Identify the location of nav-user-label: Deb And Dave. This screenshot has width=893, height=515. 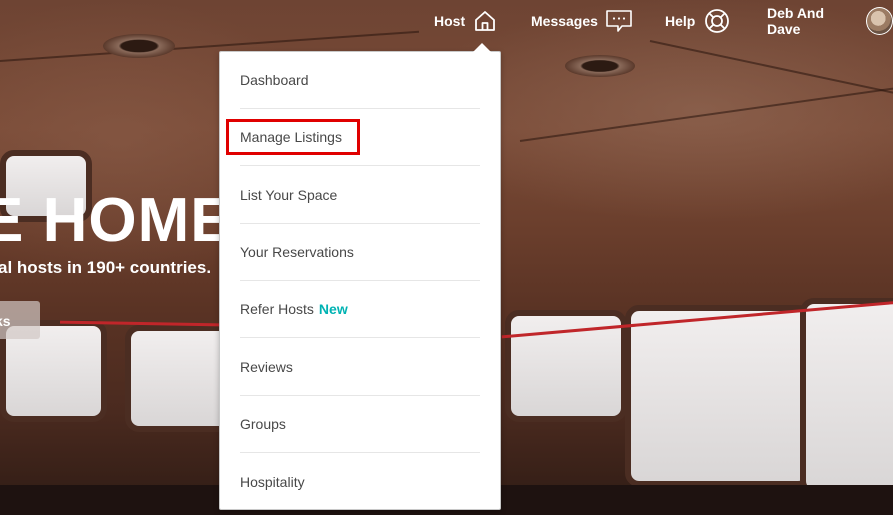
(796, 21).